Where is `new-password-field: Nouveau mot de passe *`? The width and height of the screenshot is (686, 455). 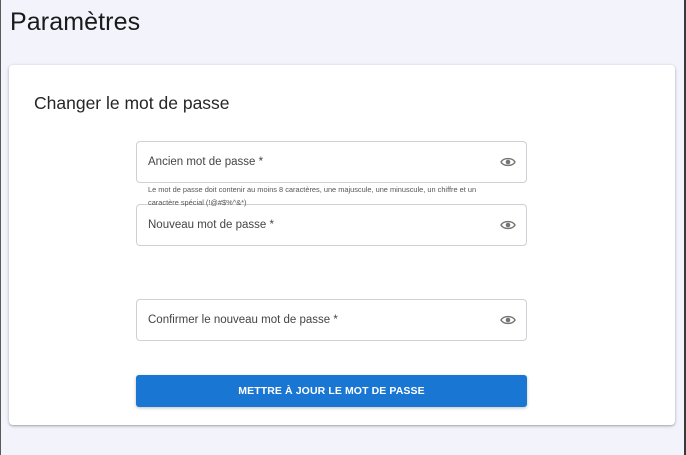 new-password-field: Nouveau mot de passe * is located at coordinates (331, 225).